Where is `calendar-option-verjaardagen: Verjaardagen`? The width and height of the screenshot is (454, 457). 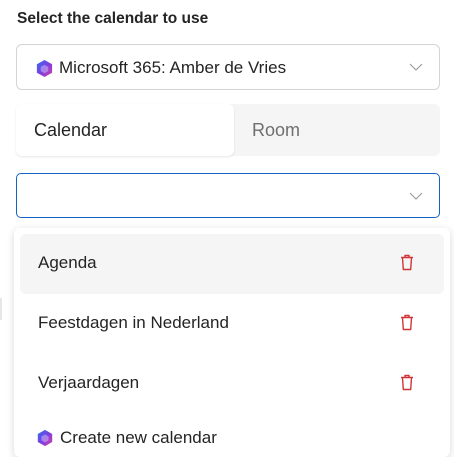
calendar-option-verjaardagen: Verjaardagen is located at coordinates (232, 384).